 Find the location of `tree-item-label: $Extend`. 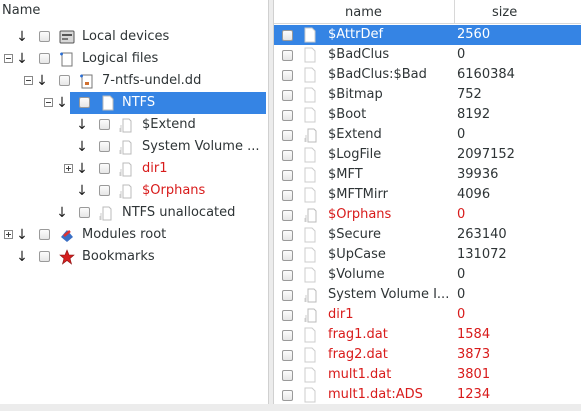

tree-item-label: $Extend is located at coordinates (169, 124).